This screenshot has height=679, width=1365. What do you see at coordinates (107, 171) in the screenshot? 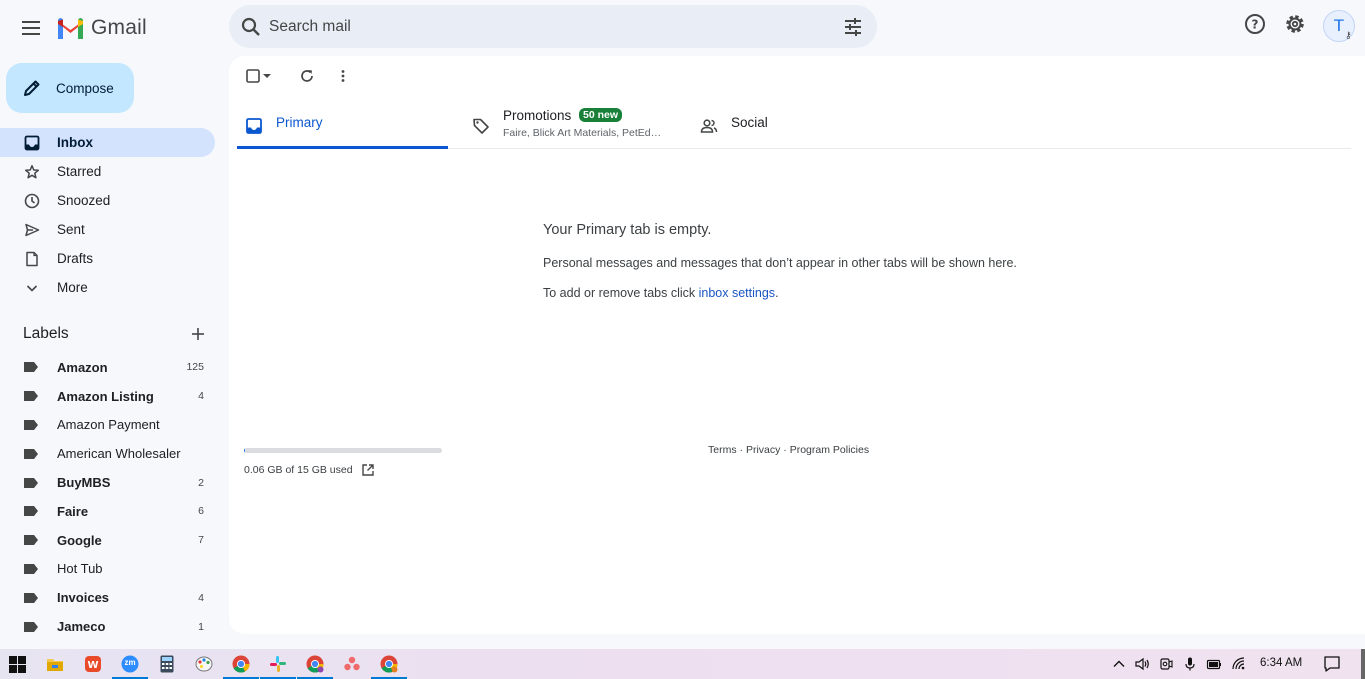
I see `sidebar-item-starred: Starred` at bounding box center [107, 171].